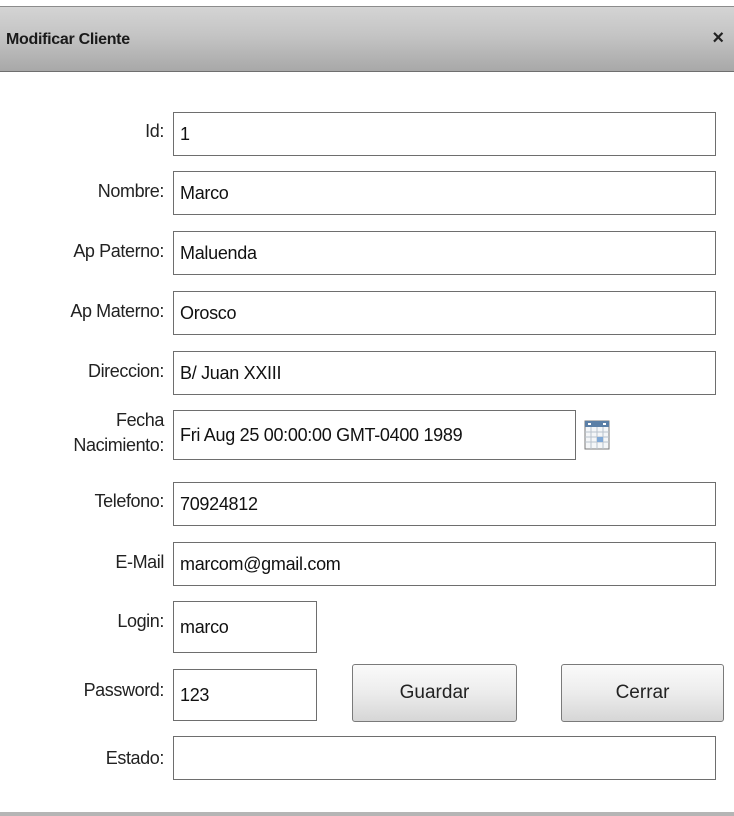 The height and width of the screenshot is (816, 734). Describe the element at coordinates (140, 621) in the screenshot. I see `login-label: Login:` at that location.